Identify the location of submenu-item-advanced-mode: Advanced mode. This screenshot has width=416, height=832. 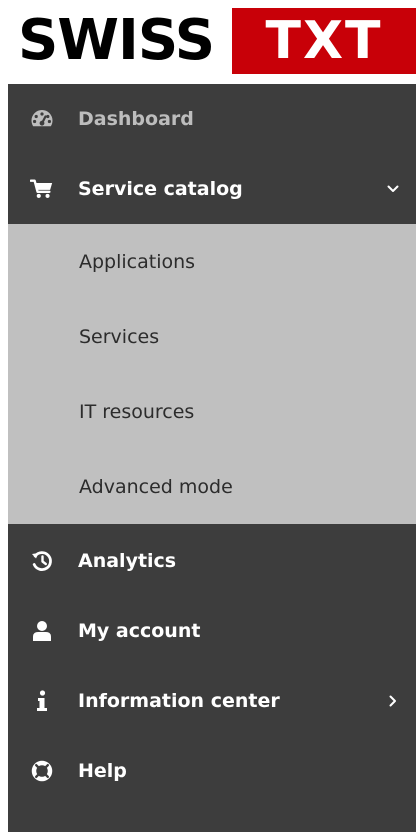
(212, 486).